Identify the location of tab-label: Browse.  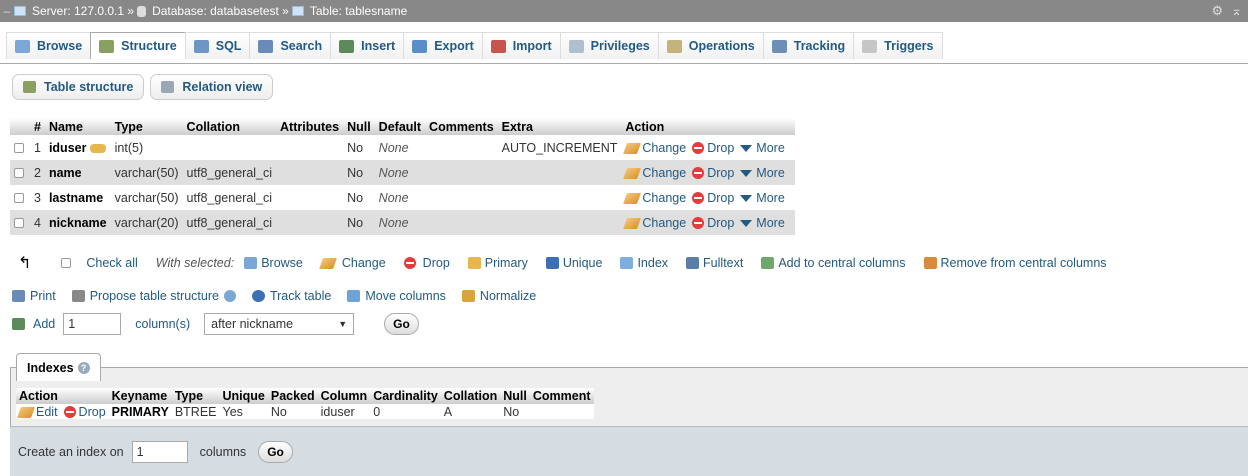
(60, 46).